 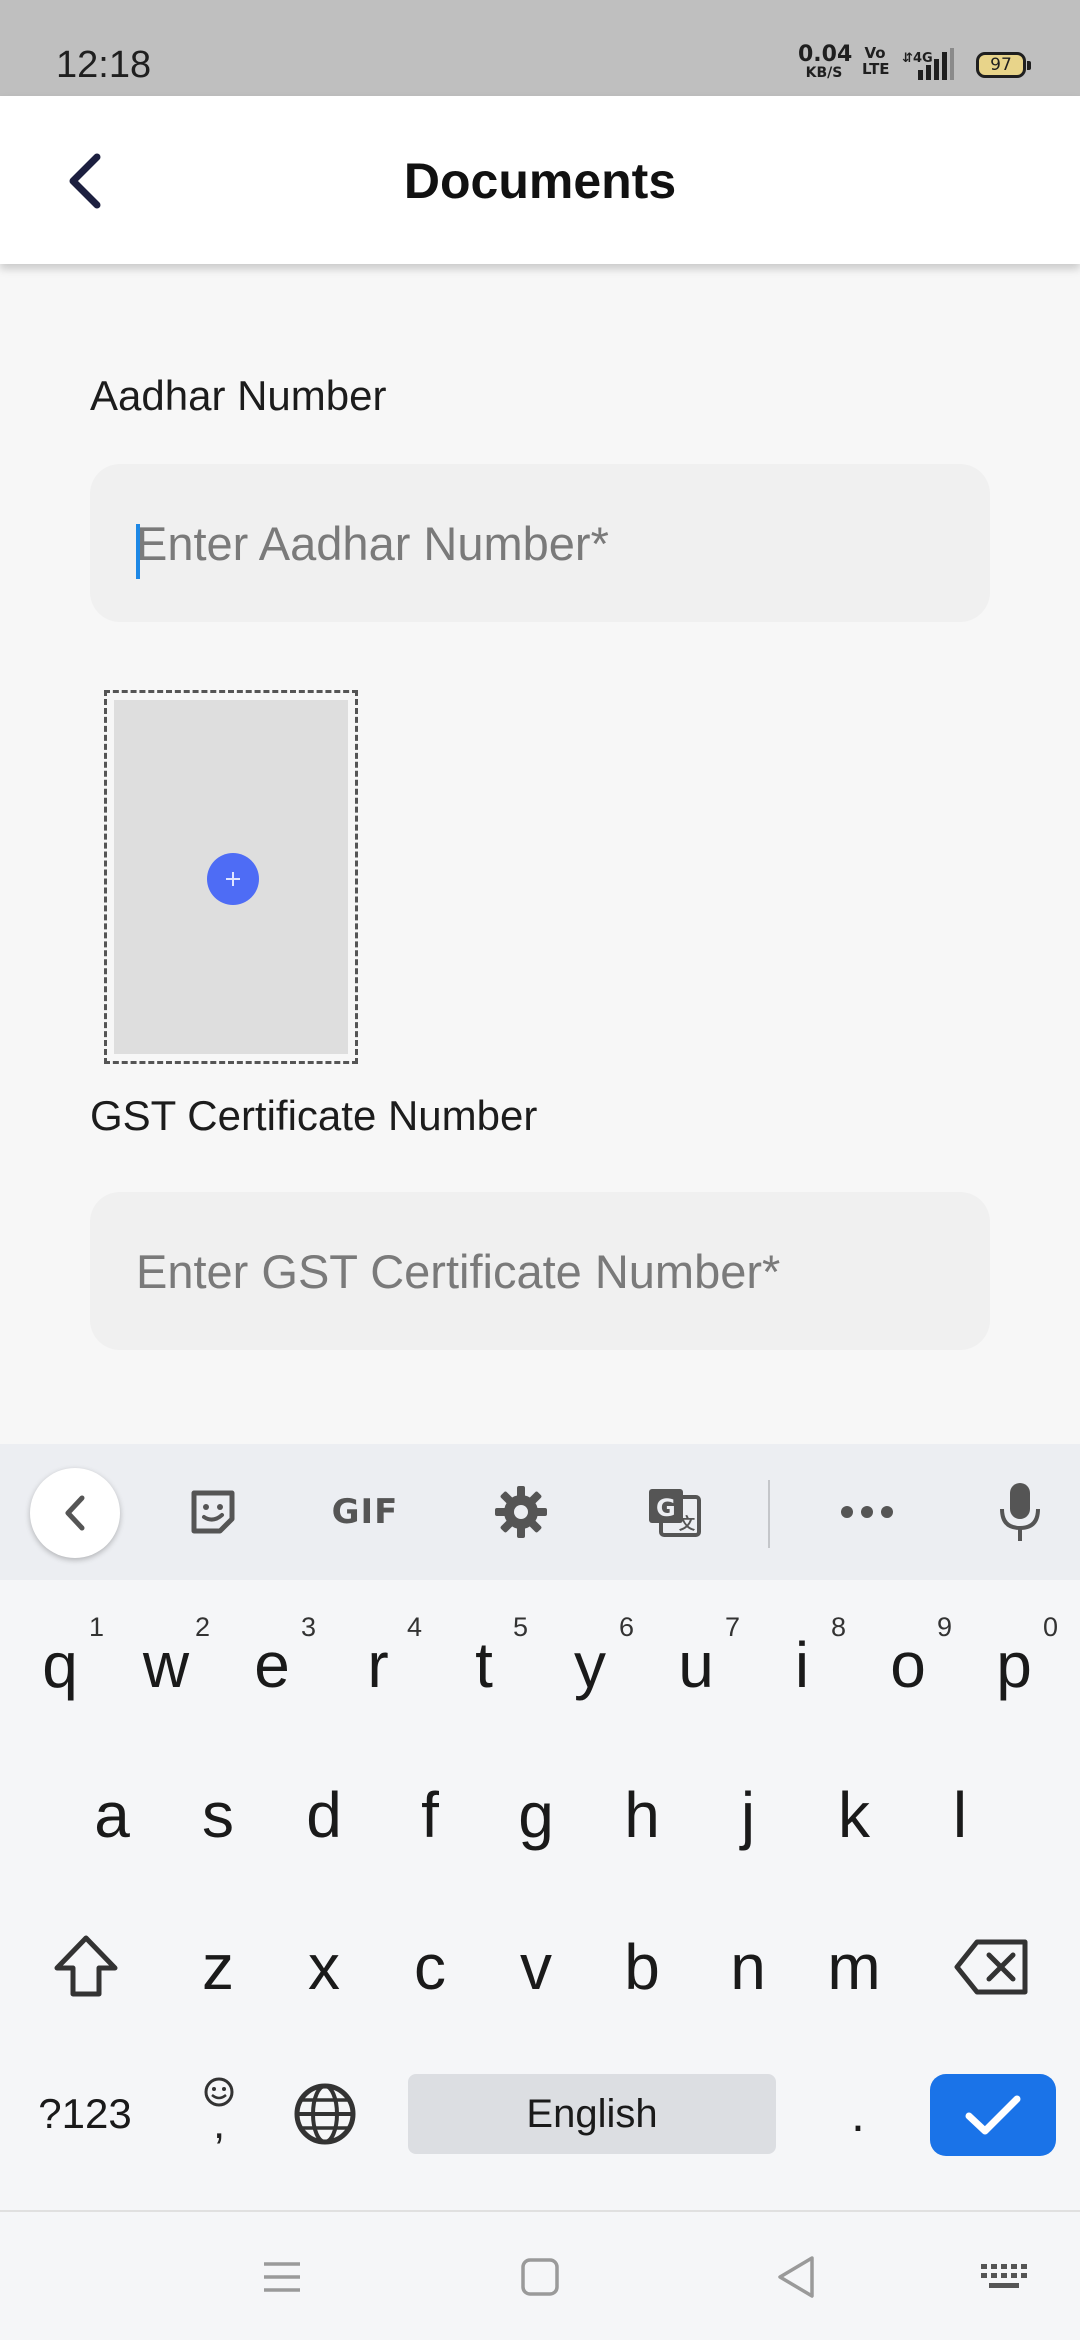 What do you see at coordinates (732, 1627) in the screenshot?
I see `key-hint: 7` at bounding box center [732, 1627].